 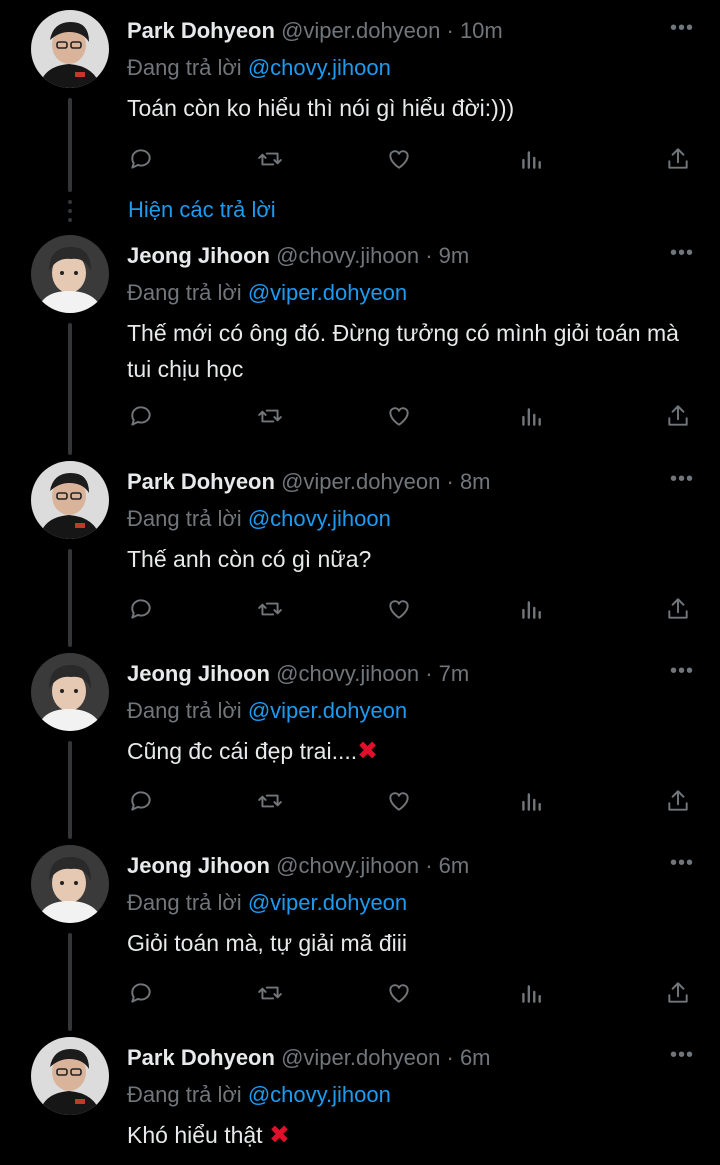 What do you see at coordinates (386, 481) in the screenshot?
I see `handle-time: @viper.dohyeon · 8m` at bounding box center [386, 481].